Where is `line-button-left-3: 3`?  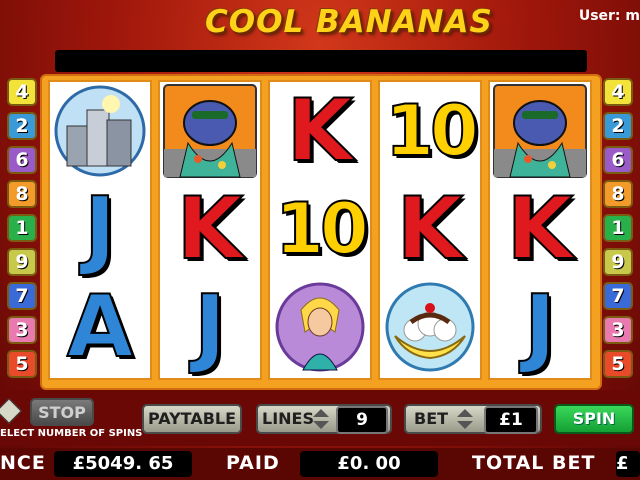
line-button-left-3: 3 is located at coordinates (22, 330).